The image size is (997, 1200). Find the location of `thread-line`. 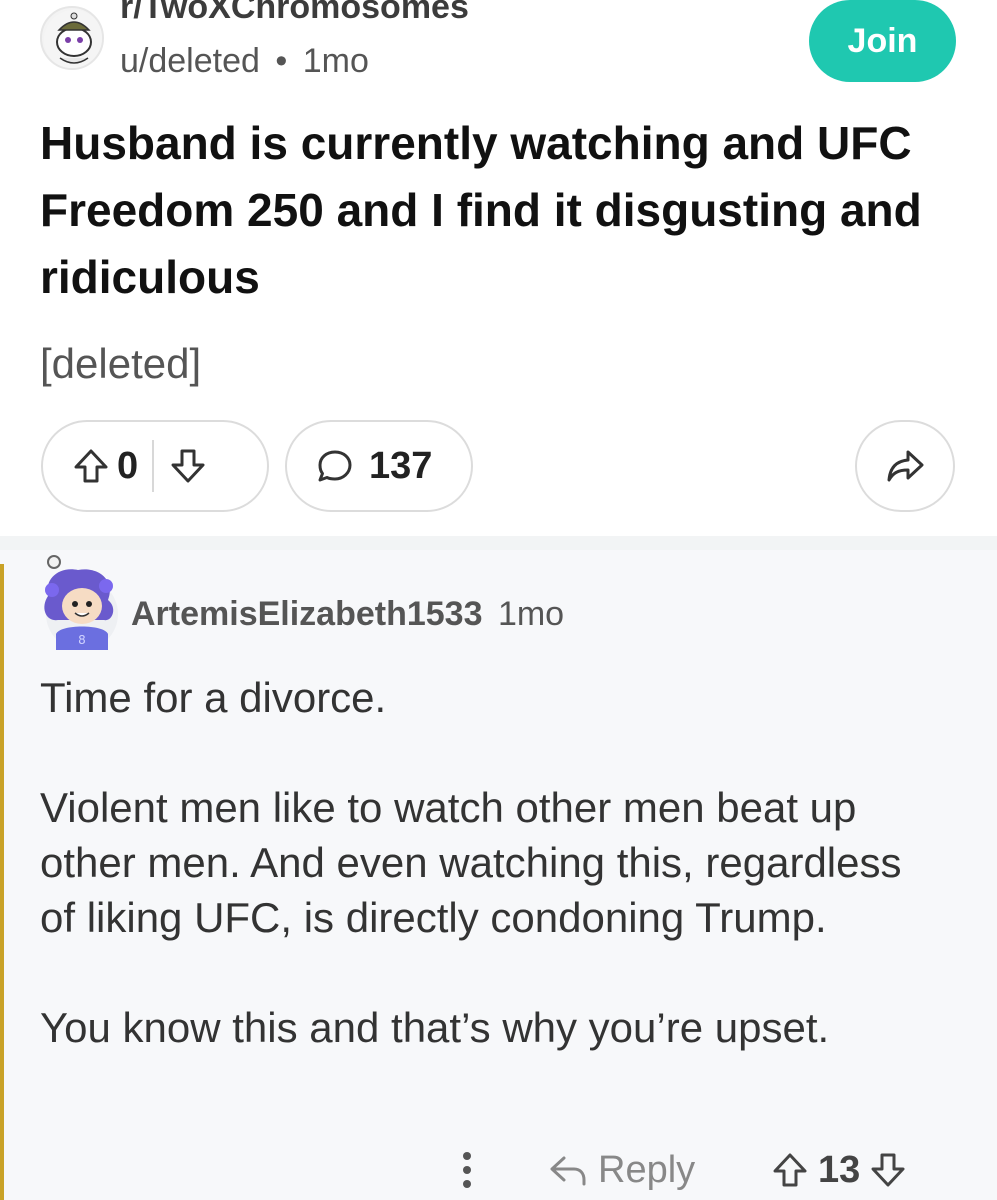

thread-line is located at coordinates (2, 882).